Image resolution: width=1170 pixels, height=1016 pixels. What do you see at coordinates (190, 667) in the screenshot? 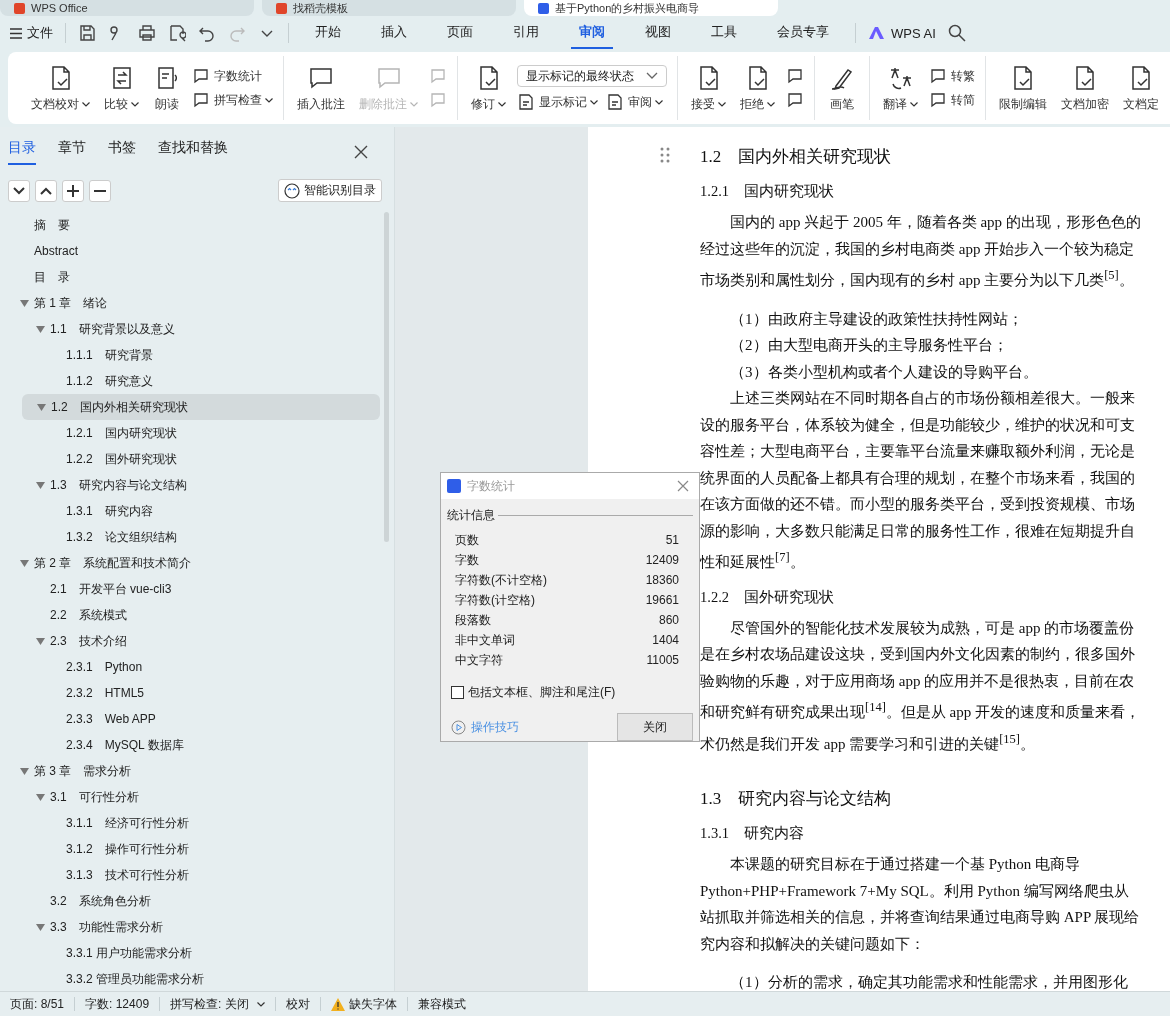
I see `toc-item: 2.3.1 Python` at bounding box center [190, 667].